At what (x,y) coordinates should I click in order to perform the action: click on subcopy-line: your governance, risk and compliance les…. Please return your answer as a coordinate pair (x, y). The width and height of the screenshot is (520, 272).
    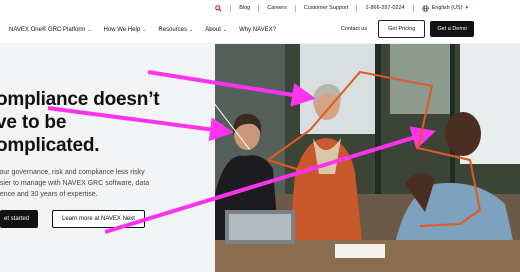
    Looking at the image, I should click on (72, 172).